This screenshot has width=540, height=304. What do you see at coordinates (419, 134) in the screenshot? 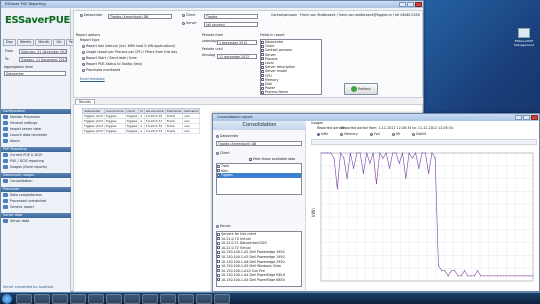
I see `metric-disk-radio: Diskl0` at bounding box center [419, 134].